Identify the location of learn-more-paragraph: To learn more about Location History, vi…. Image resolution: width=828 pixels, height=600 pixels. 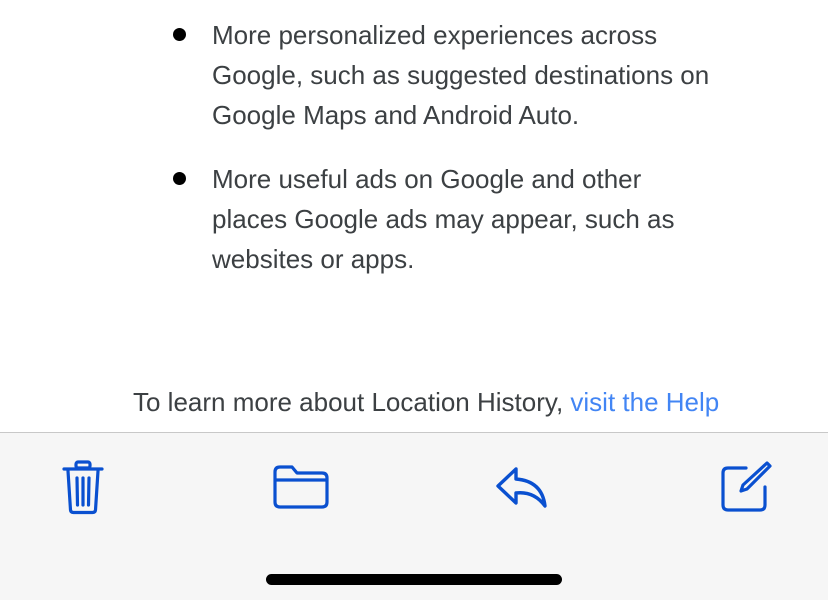
(443, 406).